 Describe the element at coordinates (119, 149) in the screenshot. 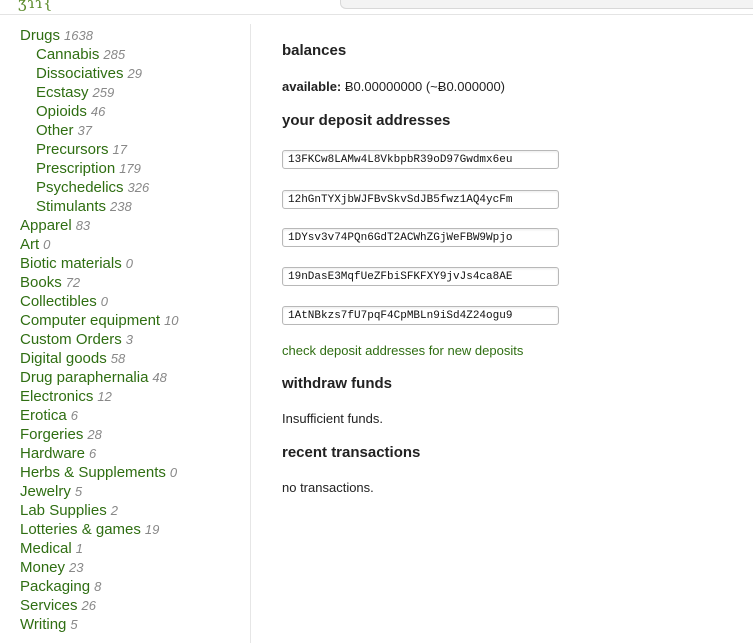

I see `category-count: 17` at that location.